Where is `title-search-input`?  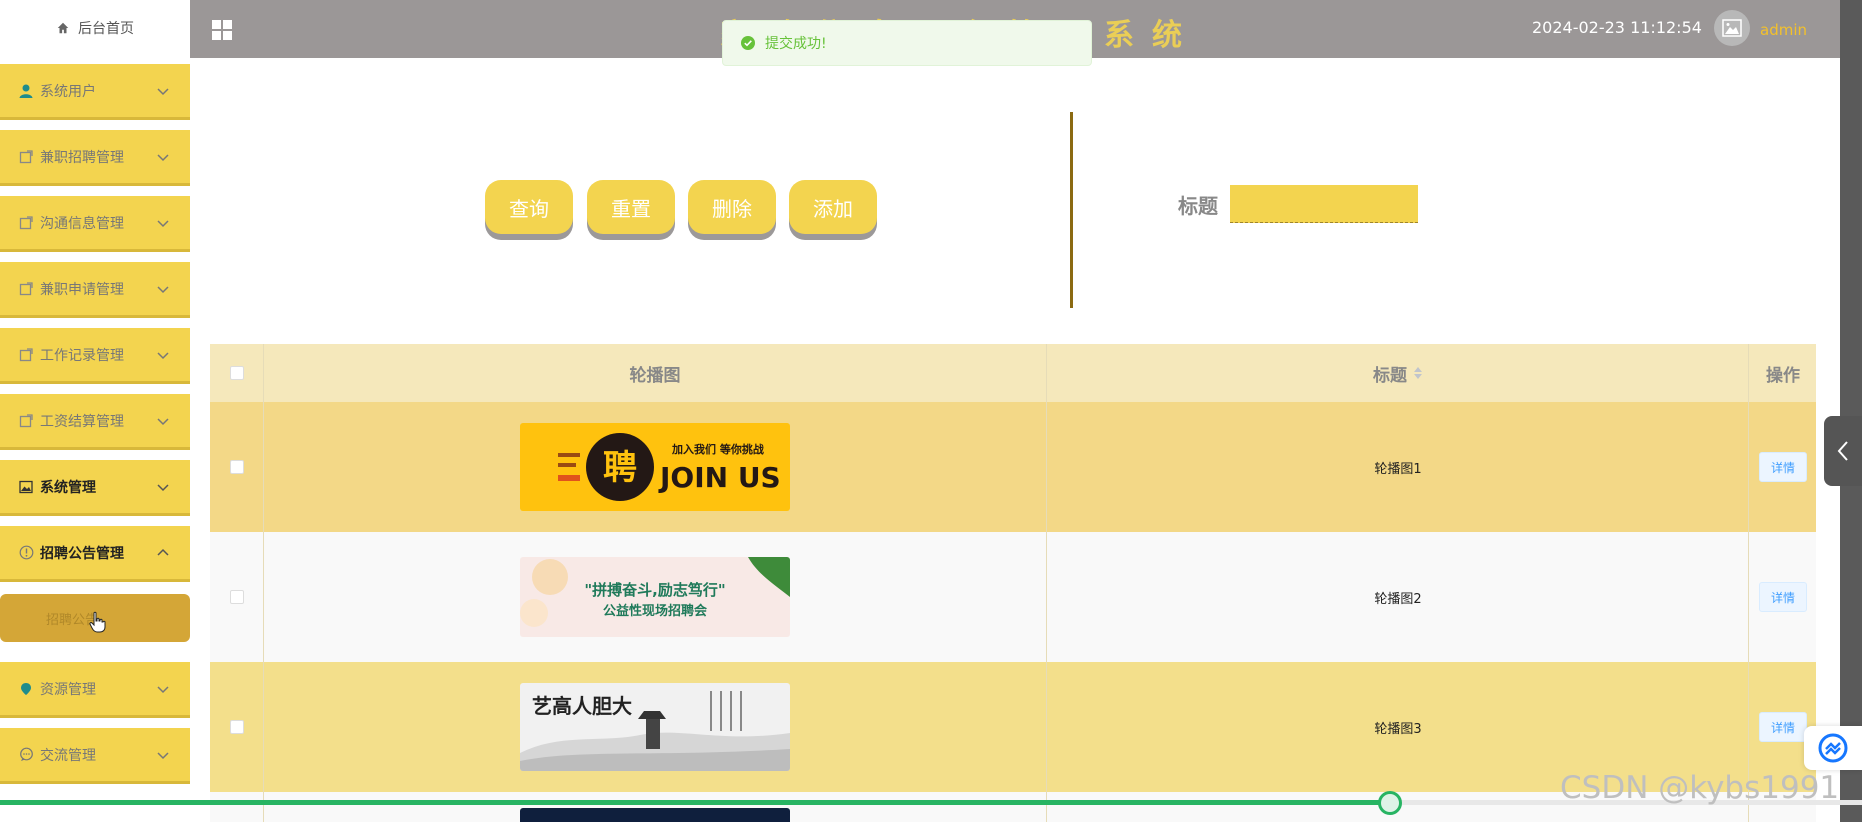 title-search-input is located at coordinates (1324, 204).